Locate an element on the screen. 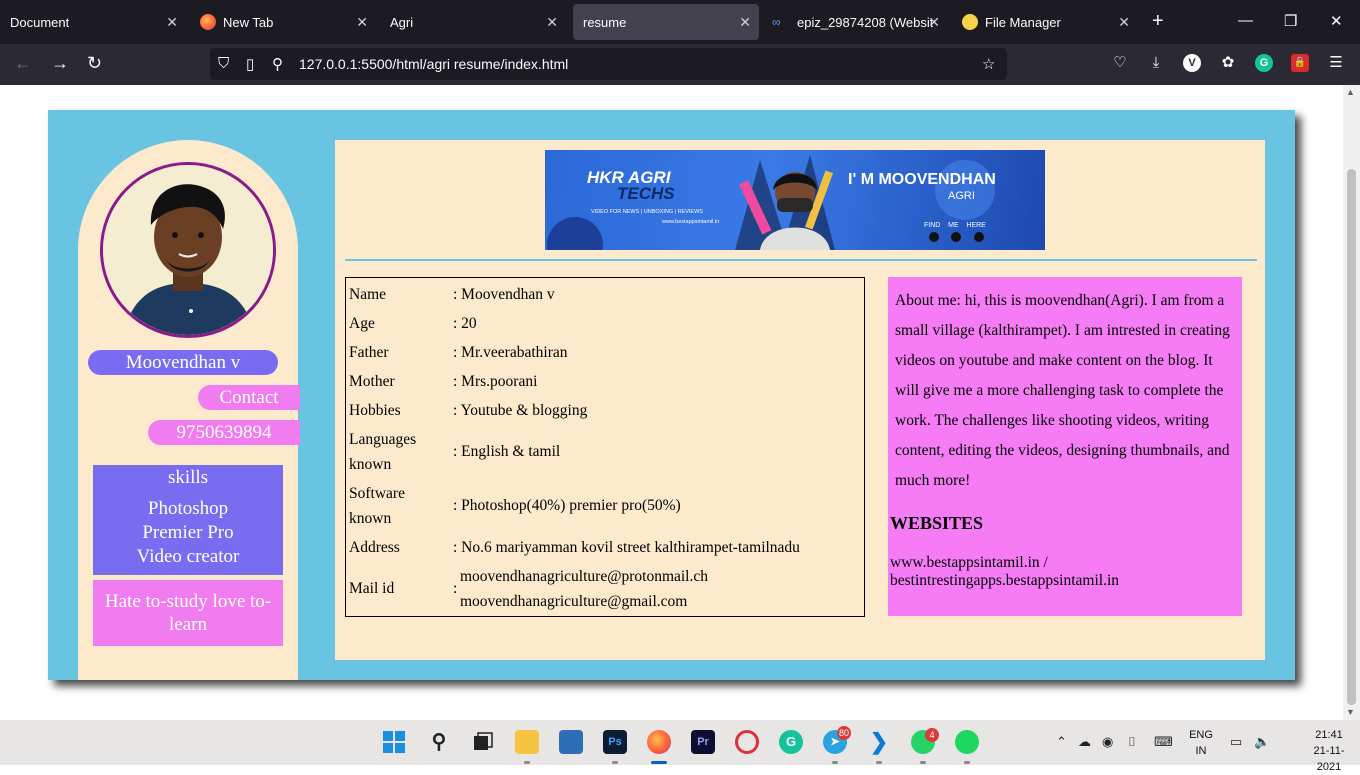 Image resolution: width=1360 pixels, height=775 pixels. quote-box: Hate to-study love to-learn is located at coordinates (188, 613).